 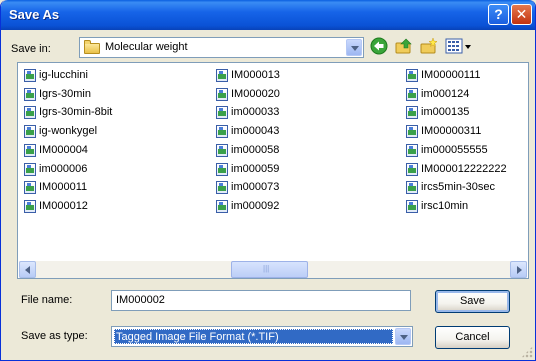 What do you see at coordinates (255, 168) in the screenshot?
I see `file-item-label: im000059` at bounding box center [255, 168].